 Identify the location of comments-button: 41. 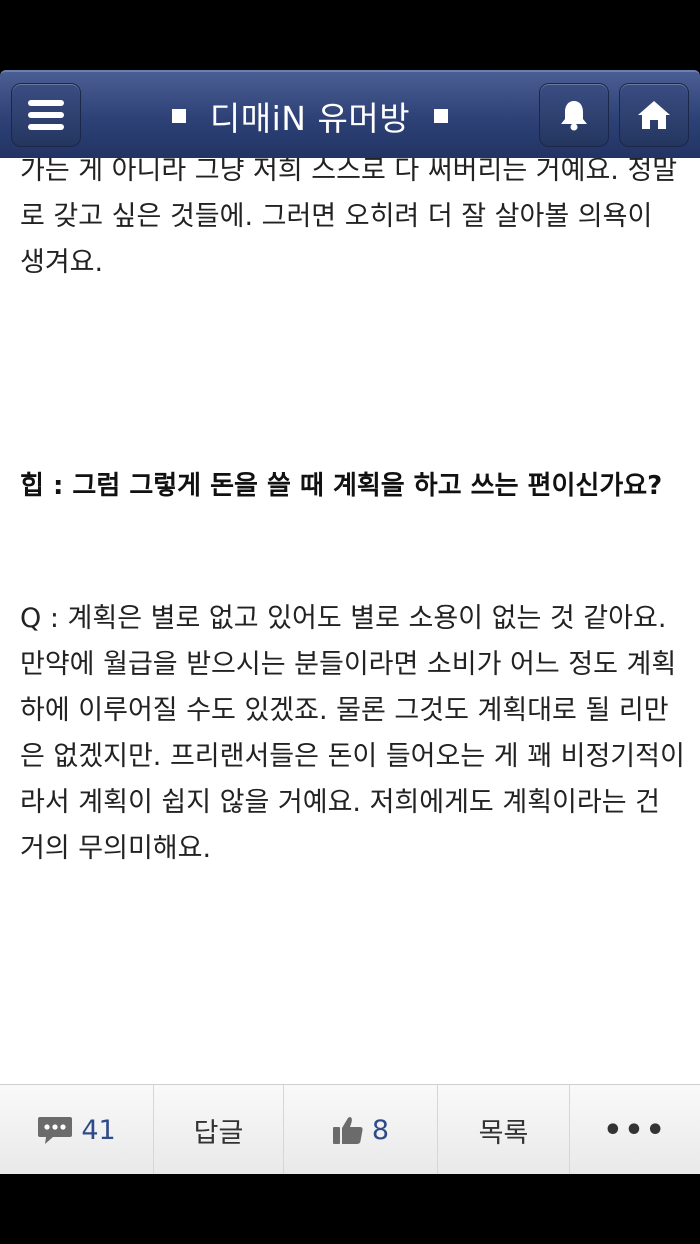
(77, 1130).